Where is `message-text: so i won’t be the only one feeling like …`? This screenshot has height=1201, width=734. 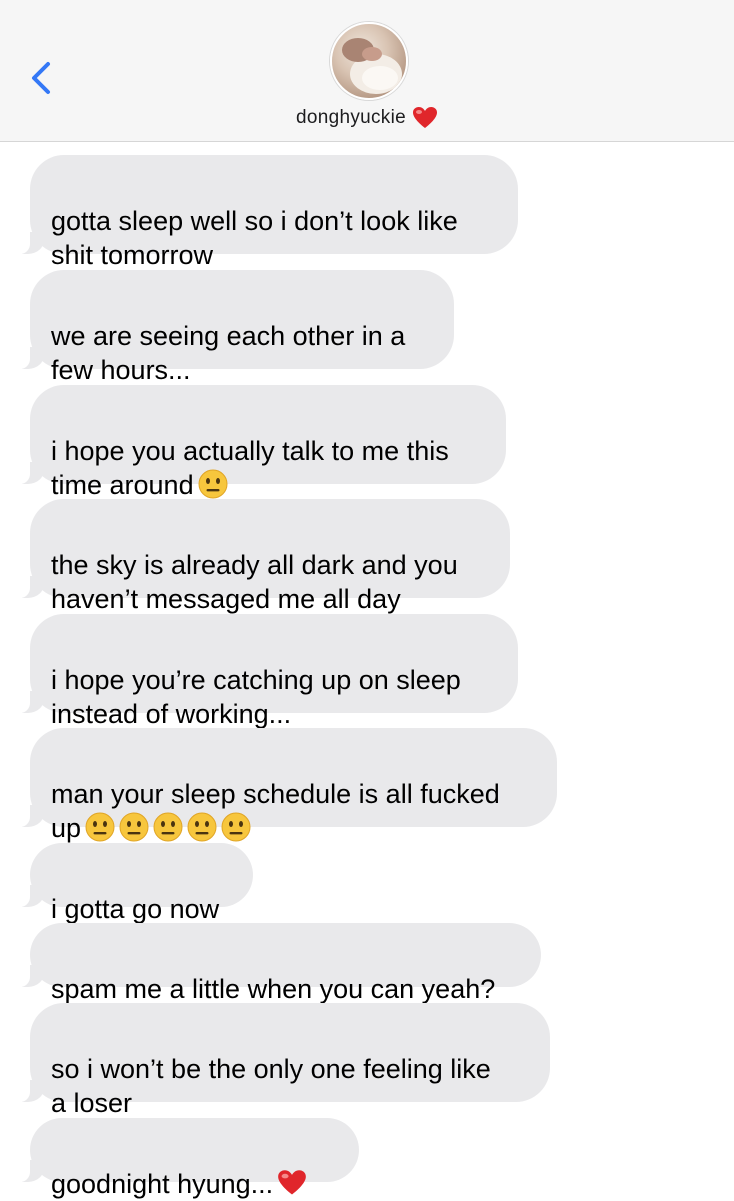 message-text: so i won’t be the only one feeling like … is located at coordinates (271, 1086).